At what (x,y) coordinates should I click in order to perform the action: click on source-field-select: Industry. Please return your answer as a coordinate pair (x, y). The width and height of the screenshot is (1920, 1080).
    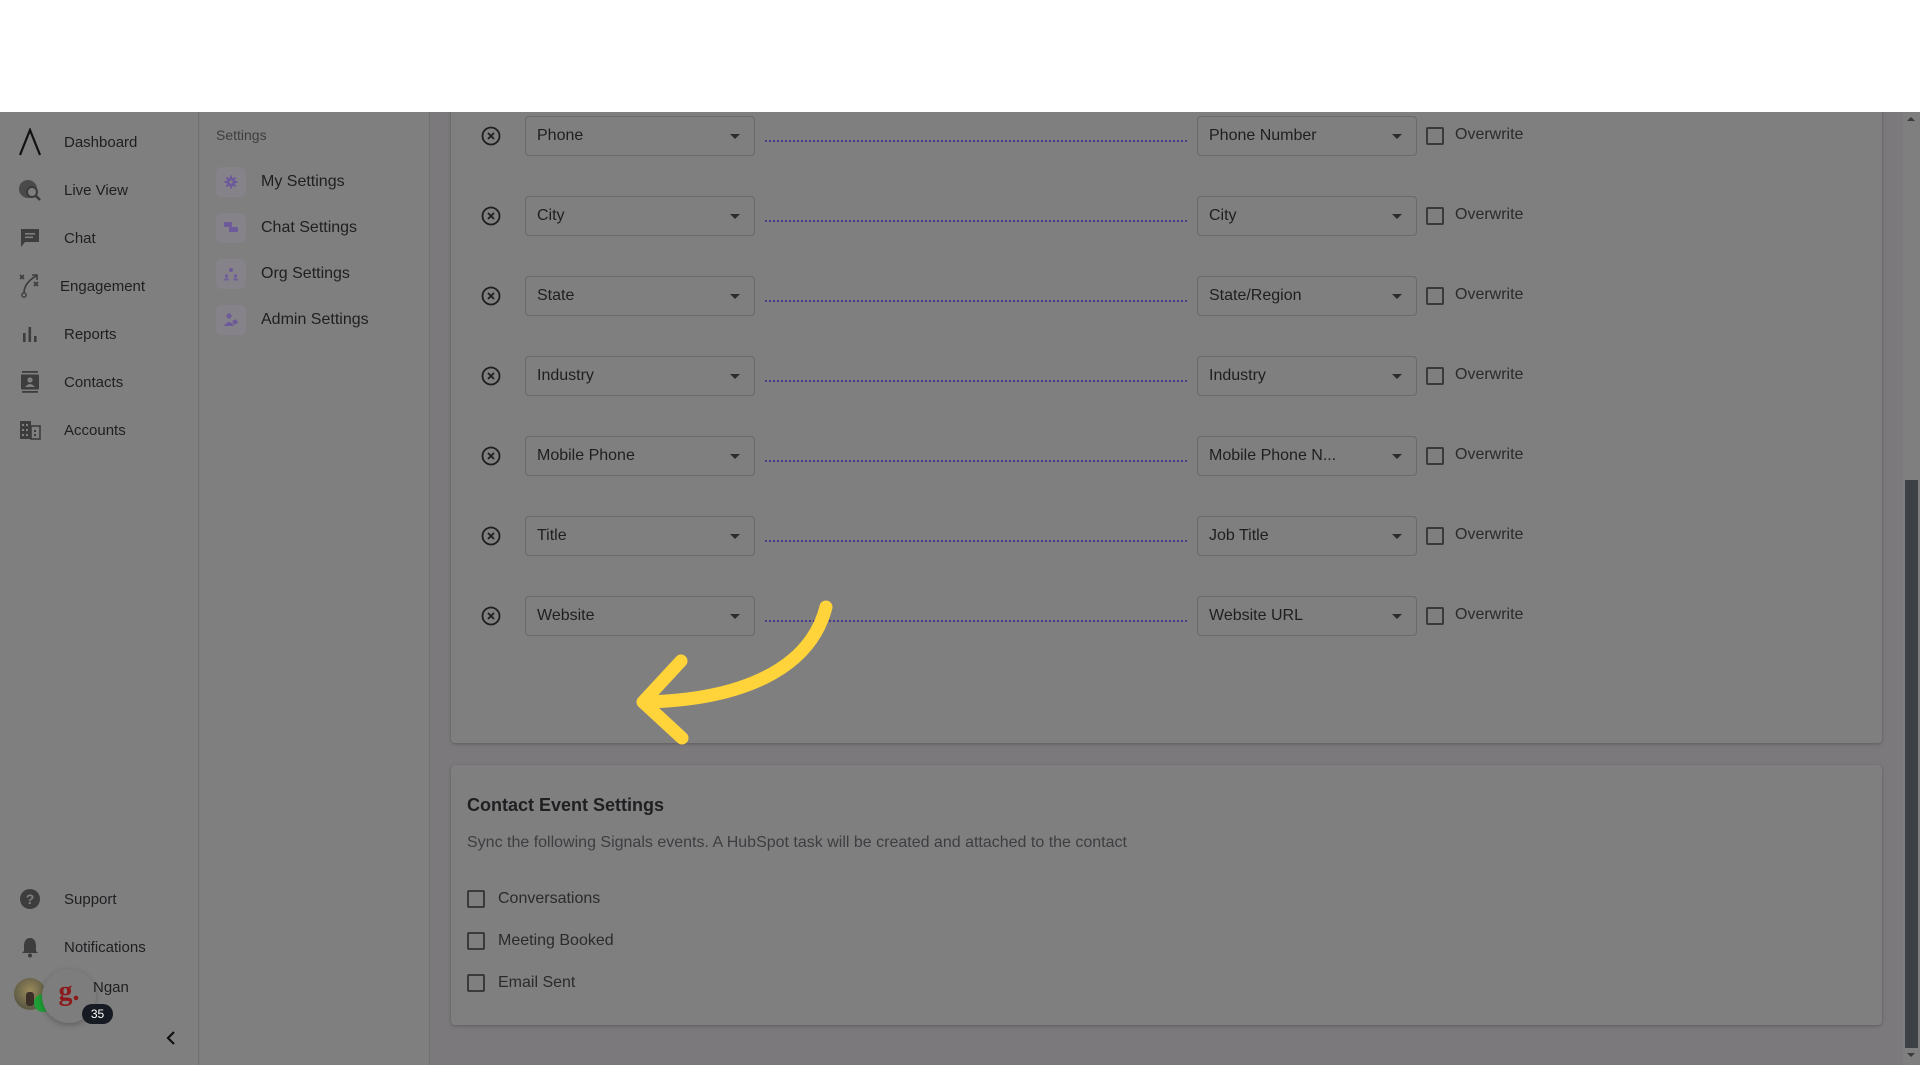
    Looking at the image, I should click on (640, 376).